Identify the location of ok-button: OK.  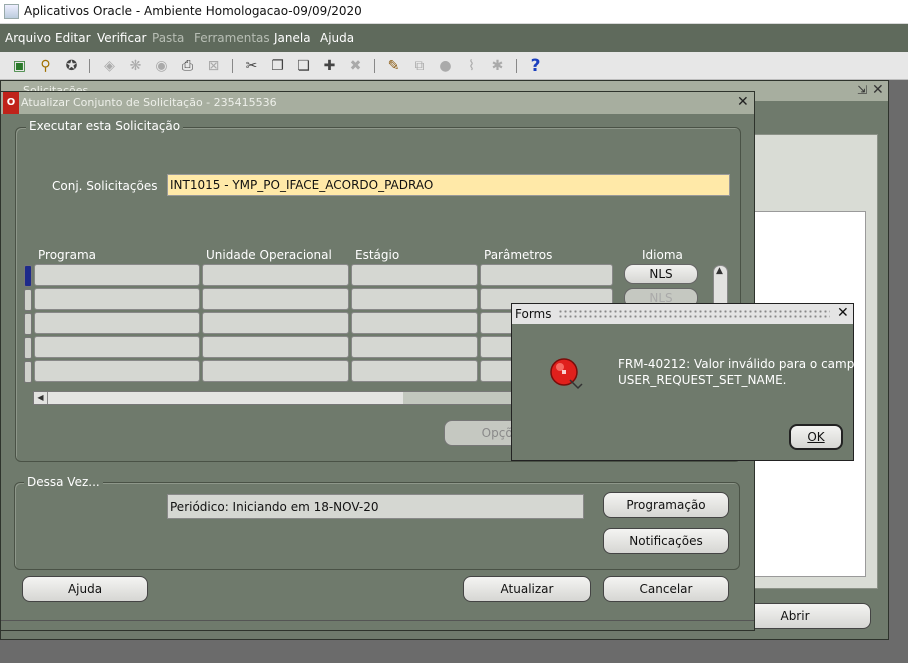
(816, 437).